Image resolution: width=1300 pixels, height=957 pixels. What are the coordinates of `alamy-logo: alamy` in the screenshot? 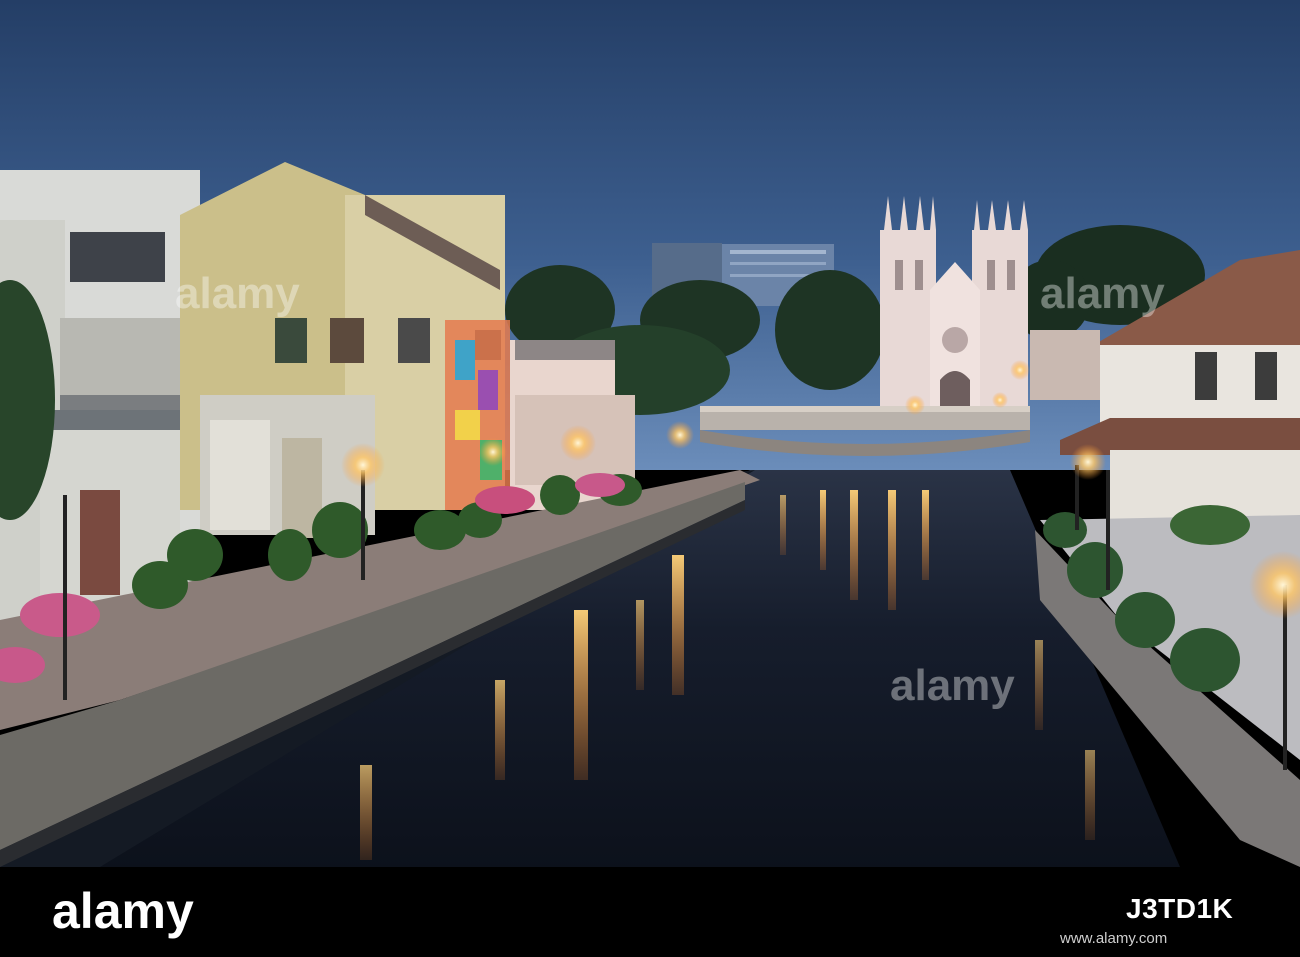 It's located at (123, 911).